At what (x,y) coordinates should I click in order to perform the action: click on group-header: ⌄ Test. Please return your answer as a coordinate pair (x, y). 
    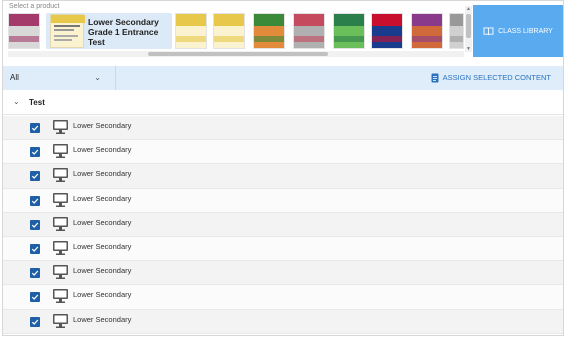
    Looking at the image, I should click on (283, 103).